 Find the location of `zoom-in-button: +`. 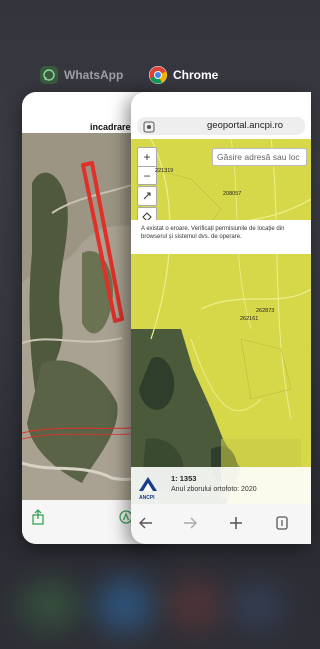

zoom-in-button: + is located at coordinates (147, 157).